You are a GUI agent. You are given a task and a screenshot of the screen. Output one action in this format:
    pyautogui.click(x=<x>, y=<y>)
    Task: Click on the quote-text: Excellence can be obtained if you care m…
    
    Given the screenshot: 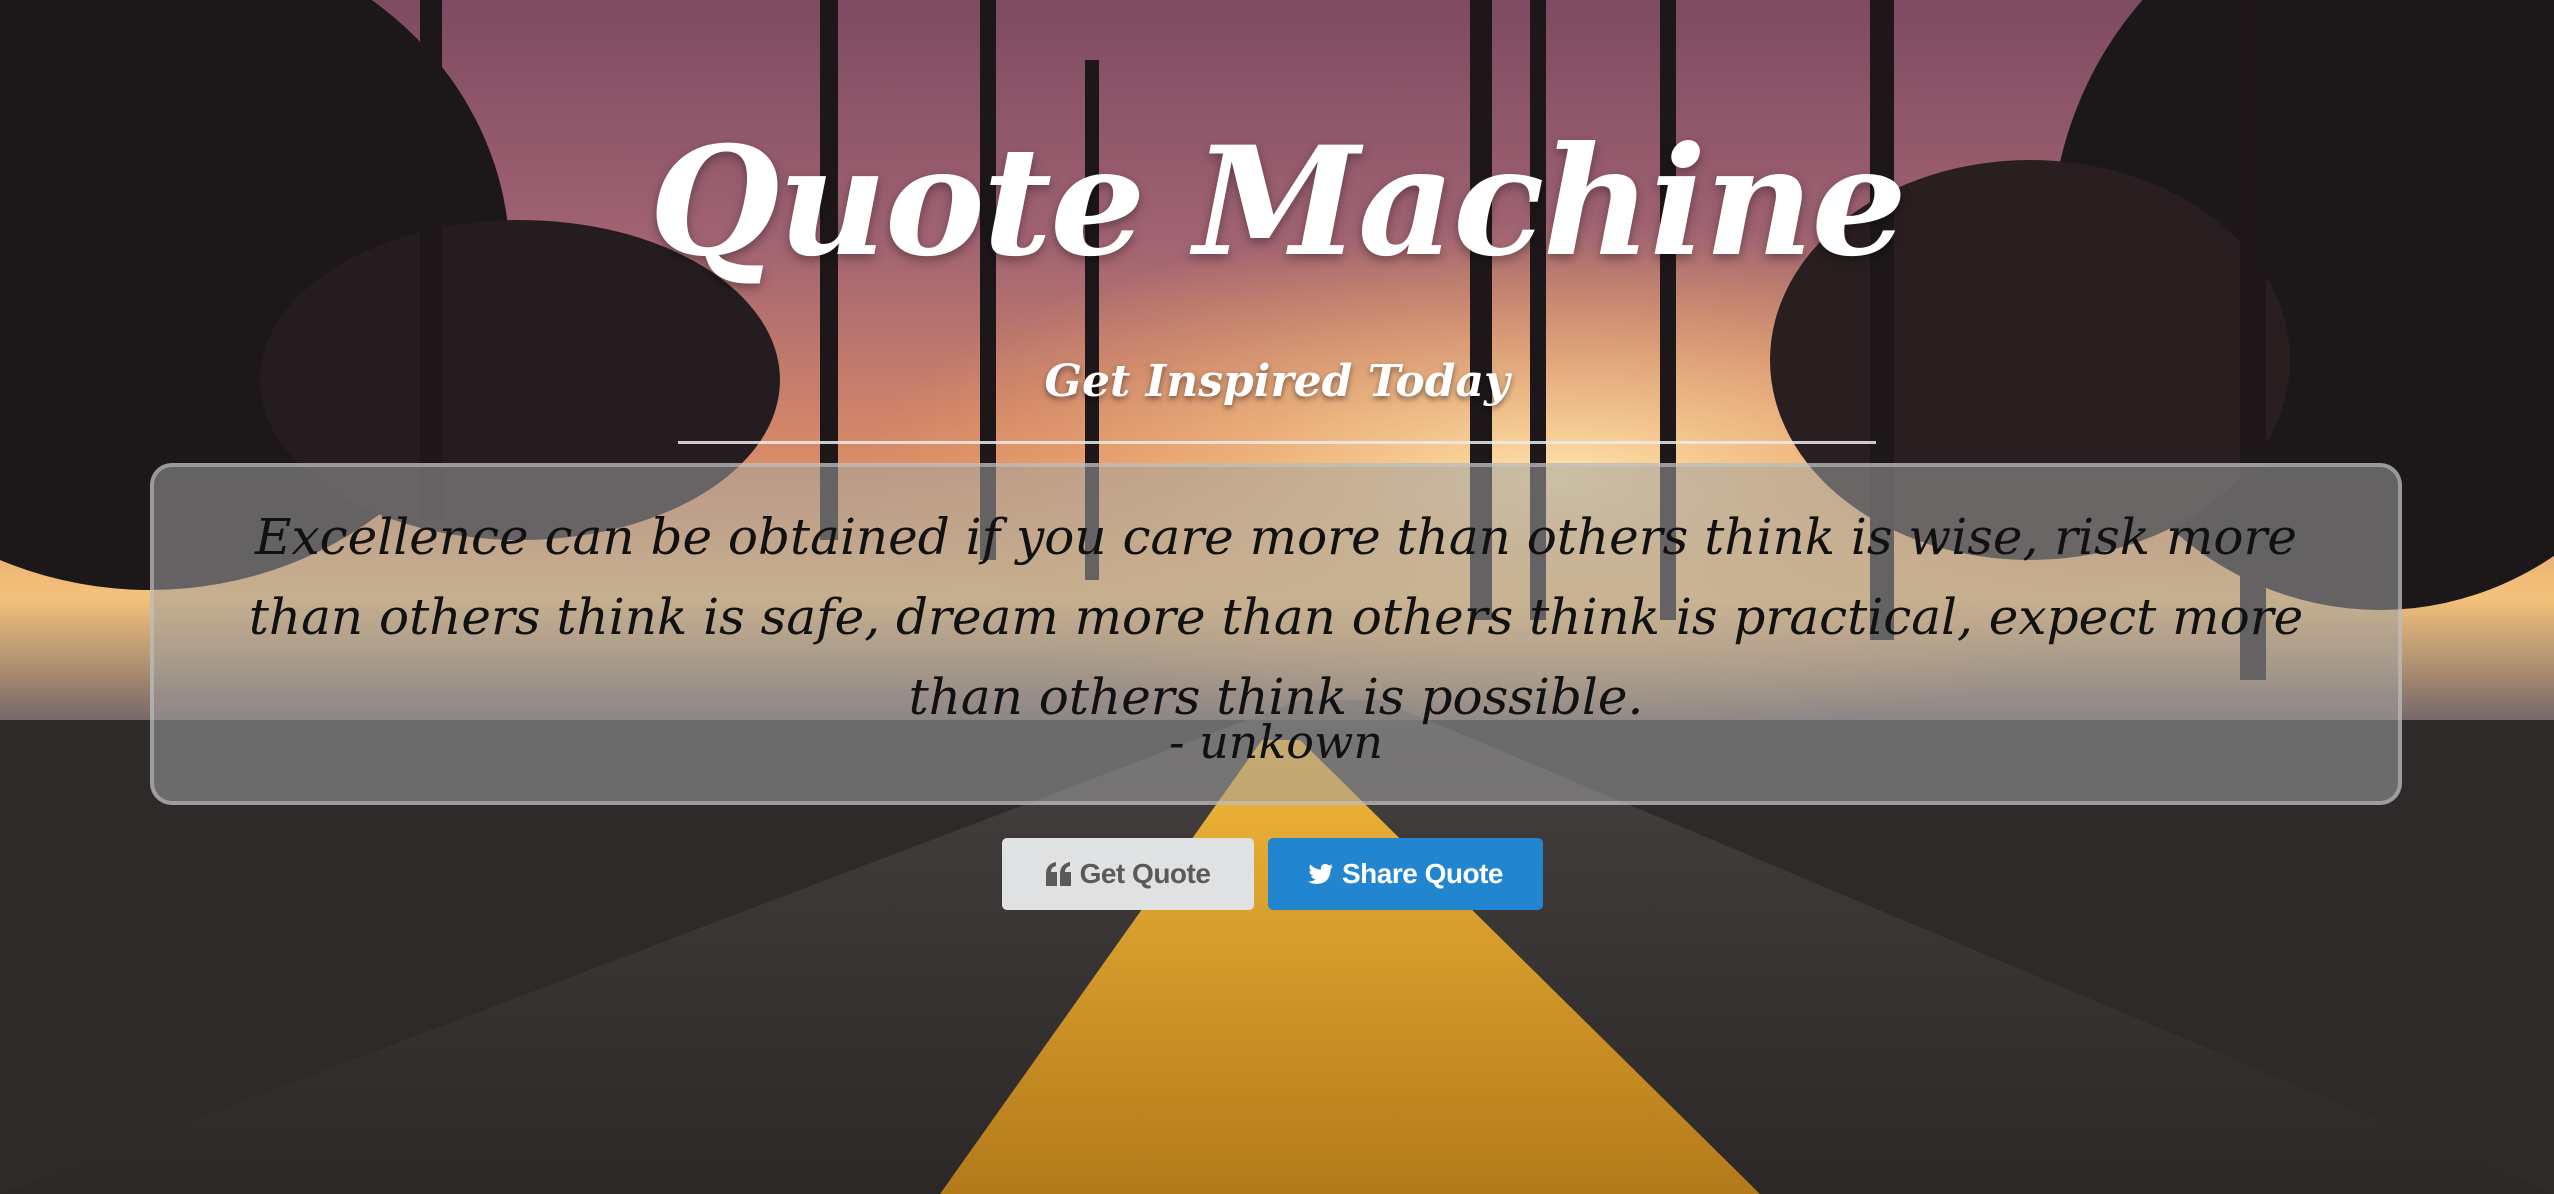 What is the action you would take?
    pyautogui.click(x=1276, y=617)
    